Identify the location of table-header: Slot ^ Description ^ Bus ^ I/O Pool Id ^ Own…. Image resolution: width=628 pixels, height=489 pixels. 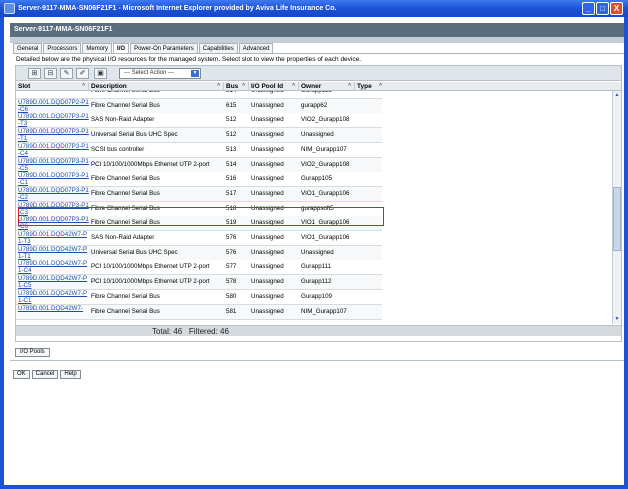
(318, 86).